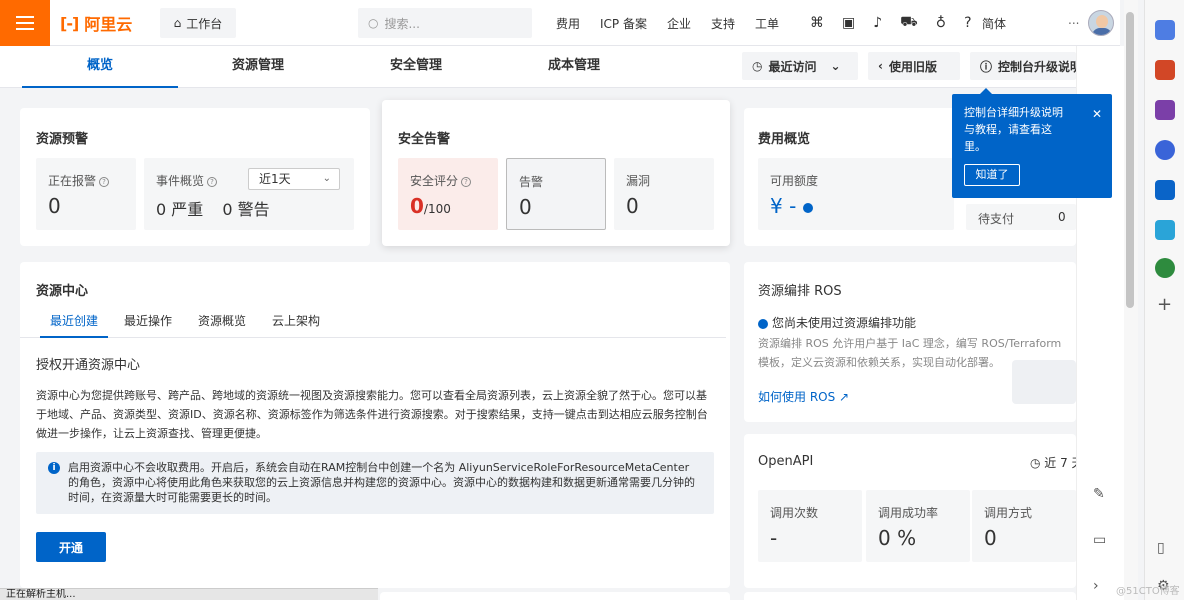 This screenshot has height=600, width=1184. What do you see at coordinates (96, 23) in the screenshot?
I see `logo: [-] 阿里云` at bounding box center [96, 23].